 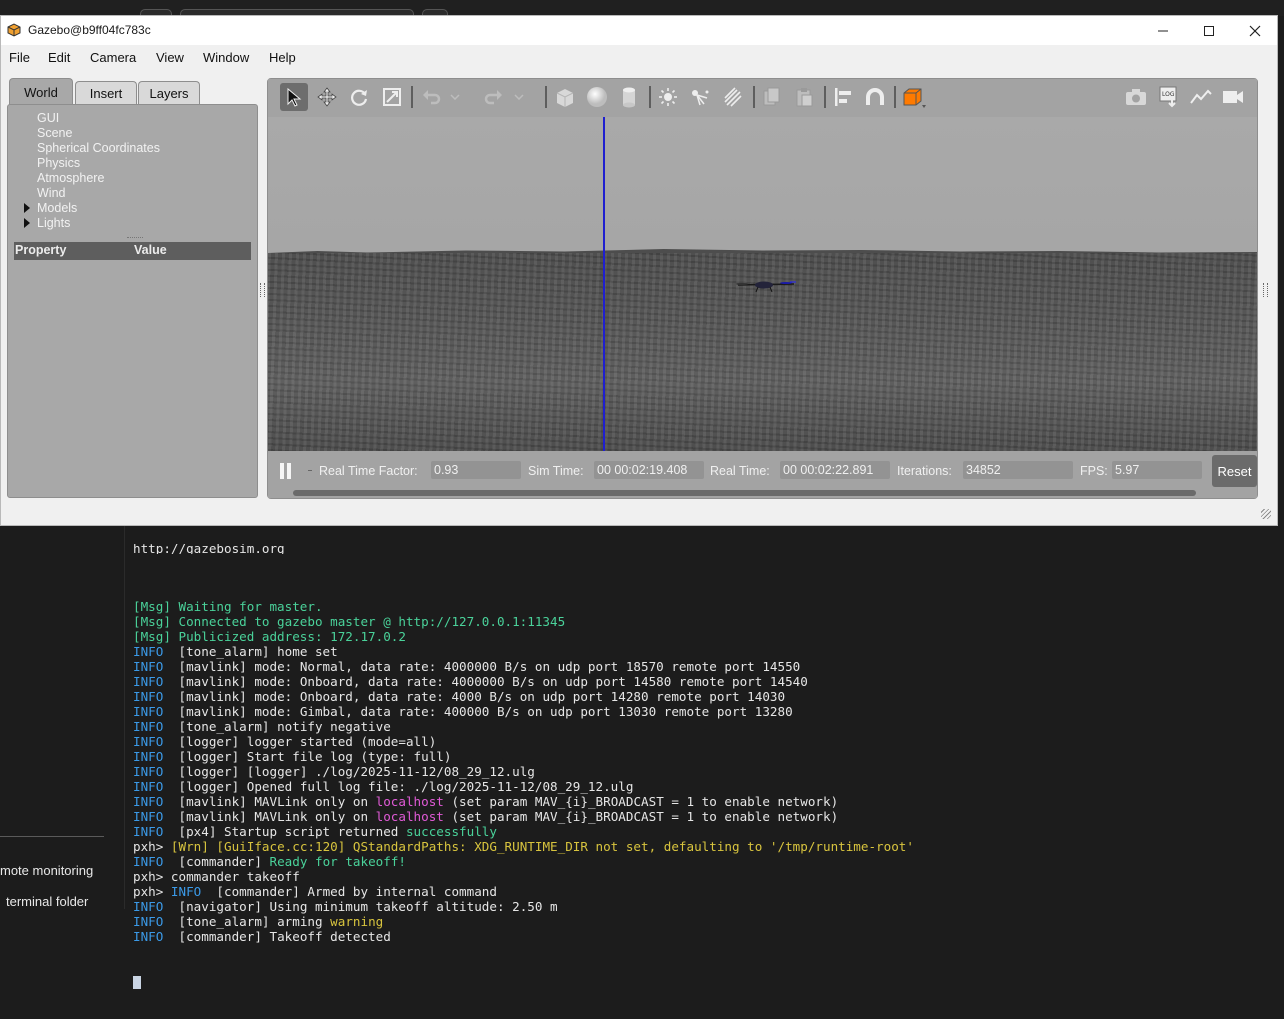 I want to click on copy-icon, so click(x=772, y=97).